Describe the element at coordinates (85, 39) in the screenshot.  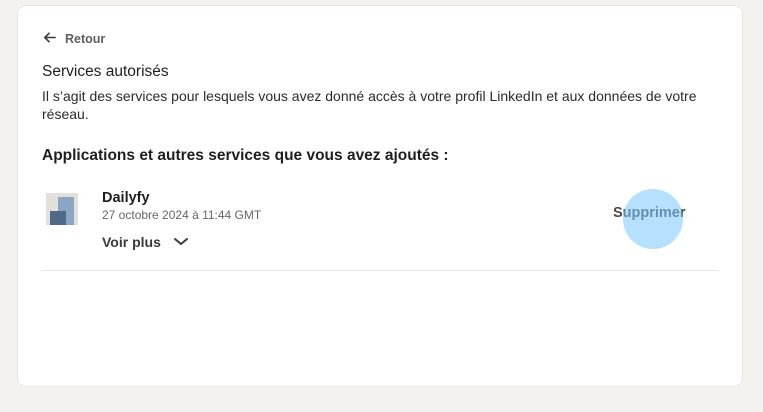
I see `back-label: Retour` at that location.